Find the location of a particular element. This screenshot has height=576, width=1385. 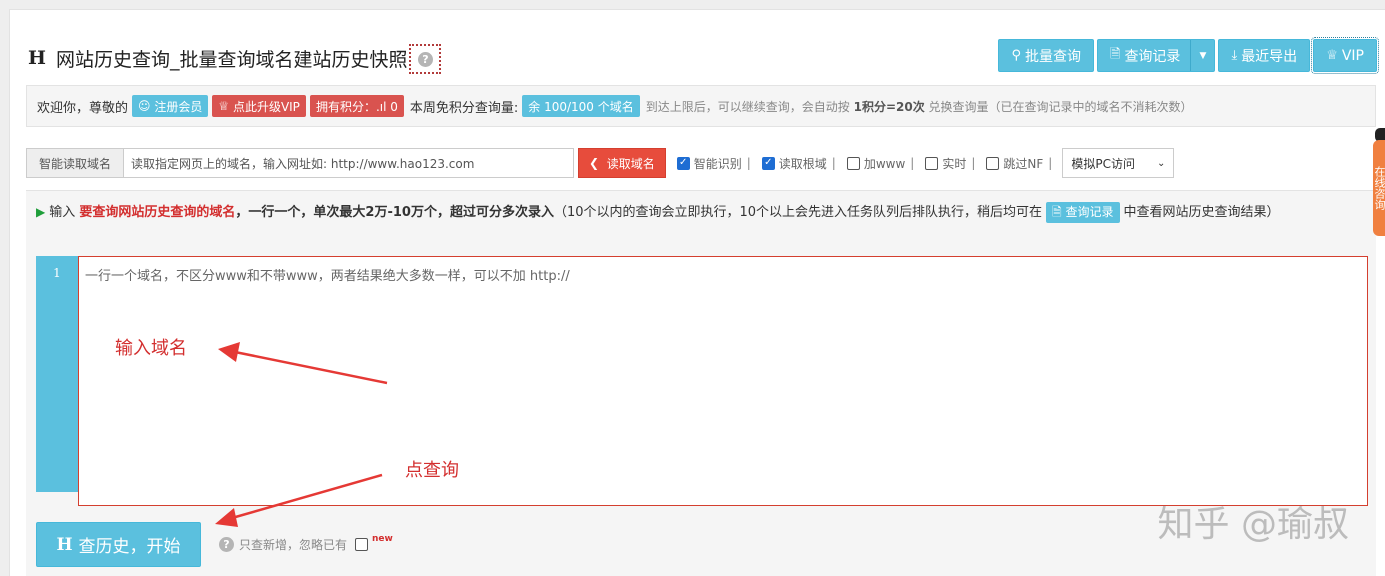

start-query-label: 查历史，开始 is located at coordinates (129, 547).